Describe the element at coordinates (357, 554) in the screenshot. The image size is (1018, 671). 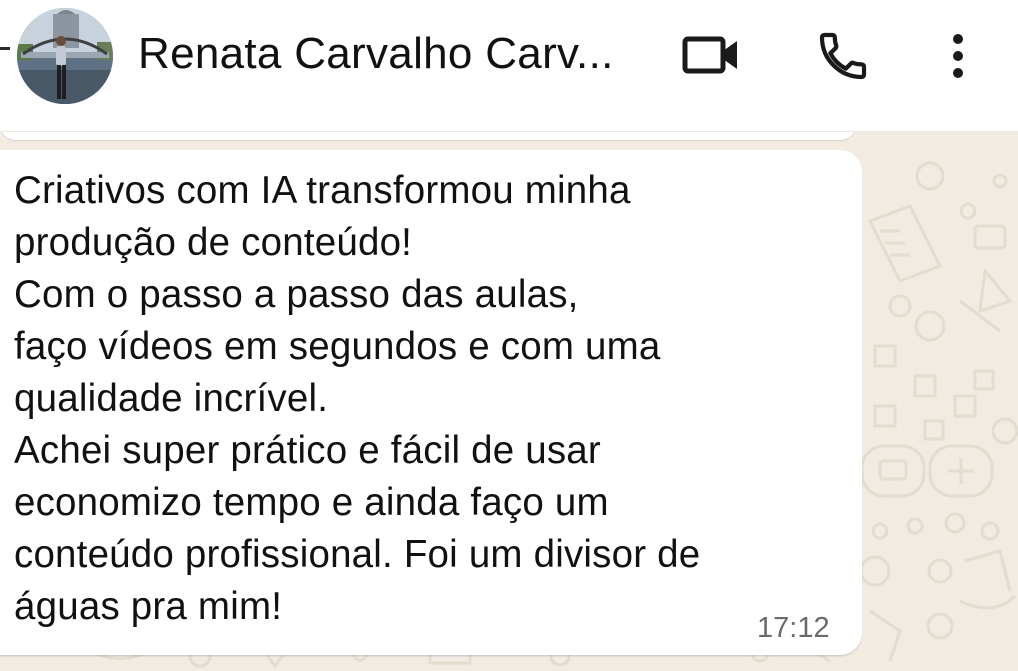
I see `message-text-line: conteúdo profissional. Foi um divisor de` at that location.